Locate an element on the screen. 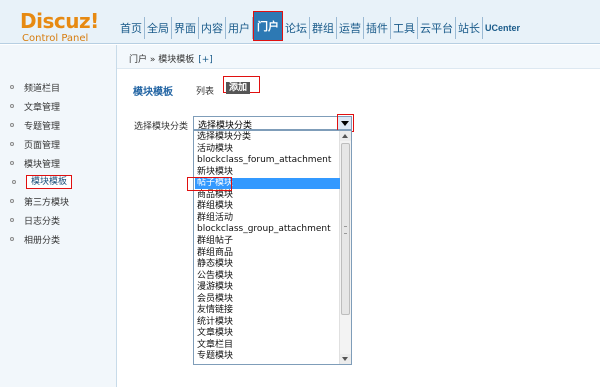 The height and width of the screenshot is (387, 600). tab-add: 添加 is located at coordinates (238, 88).